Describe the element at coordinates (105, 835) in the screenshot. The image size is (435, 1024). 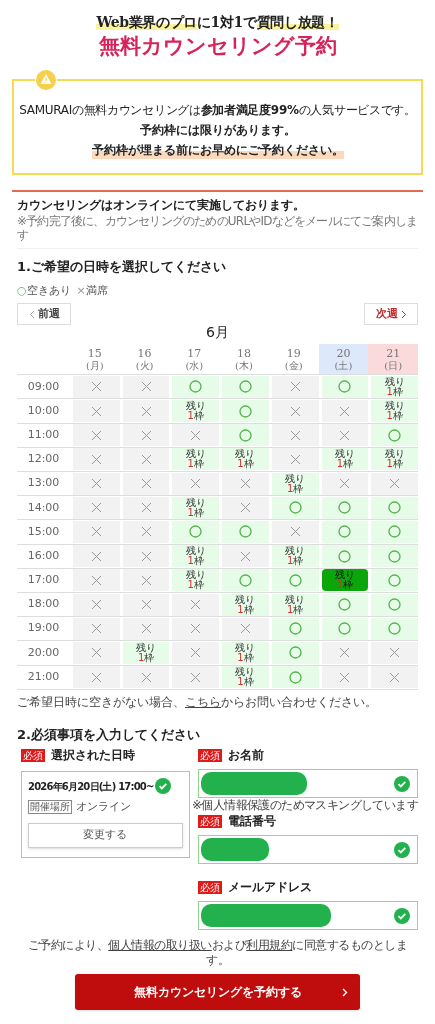
I see `change-button: 変更する` at that location.